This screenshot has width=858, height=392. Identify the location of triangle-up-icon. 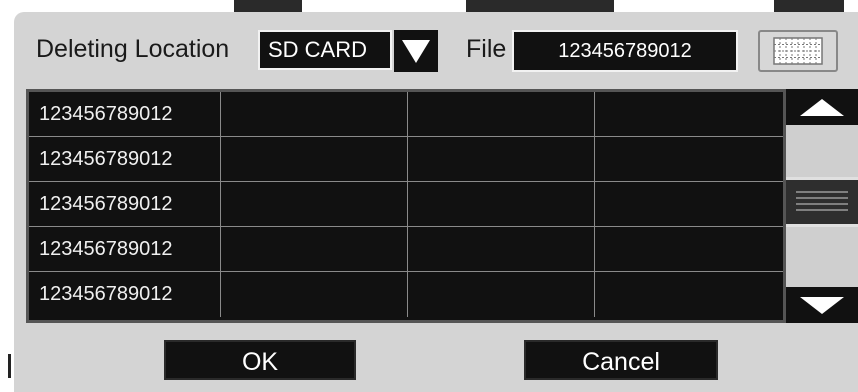
(822, 107).